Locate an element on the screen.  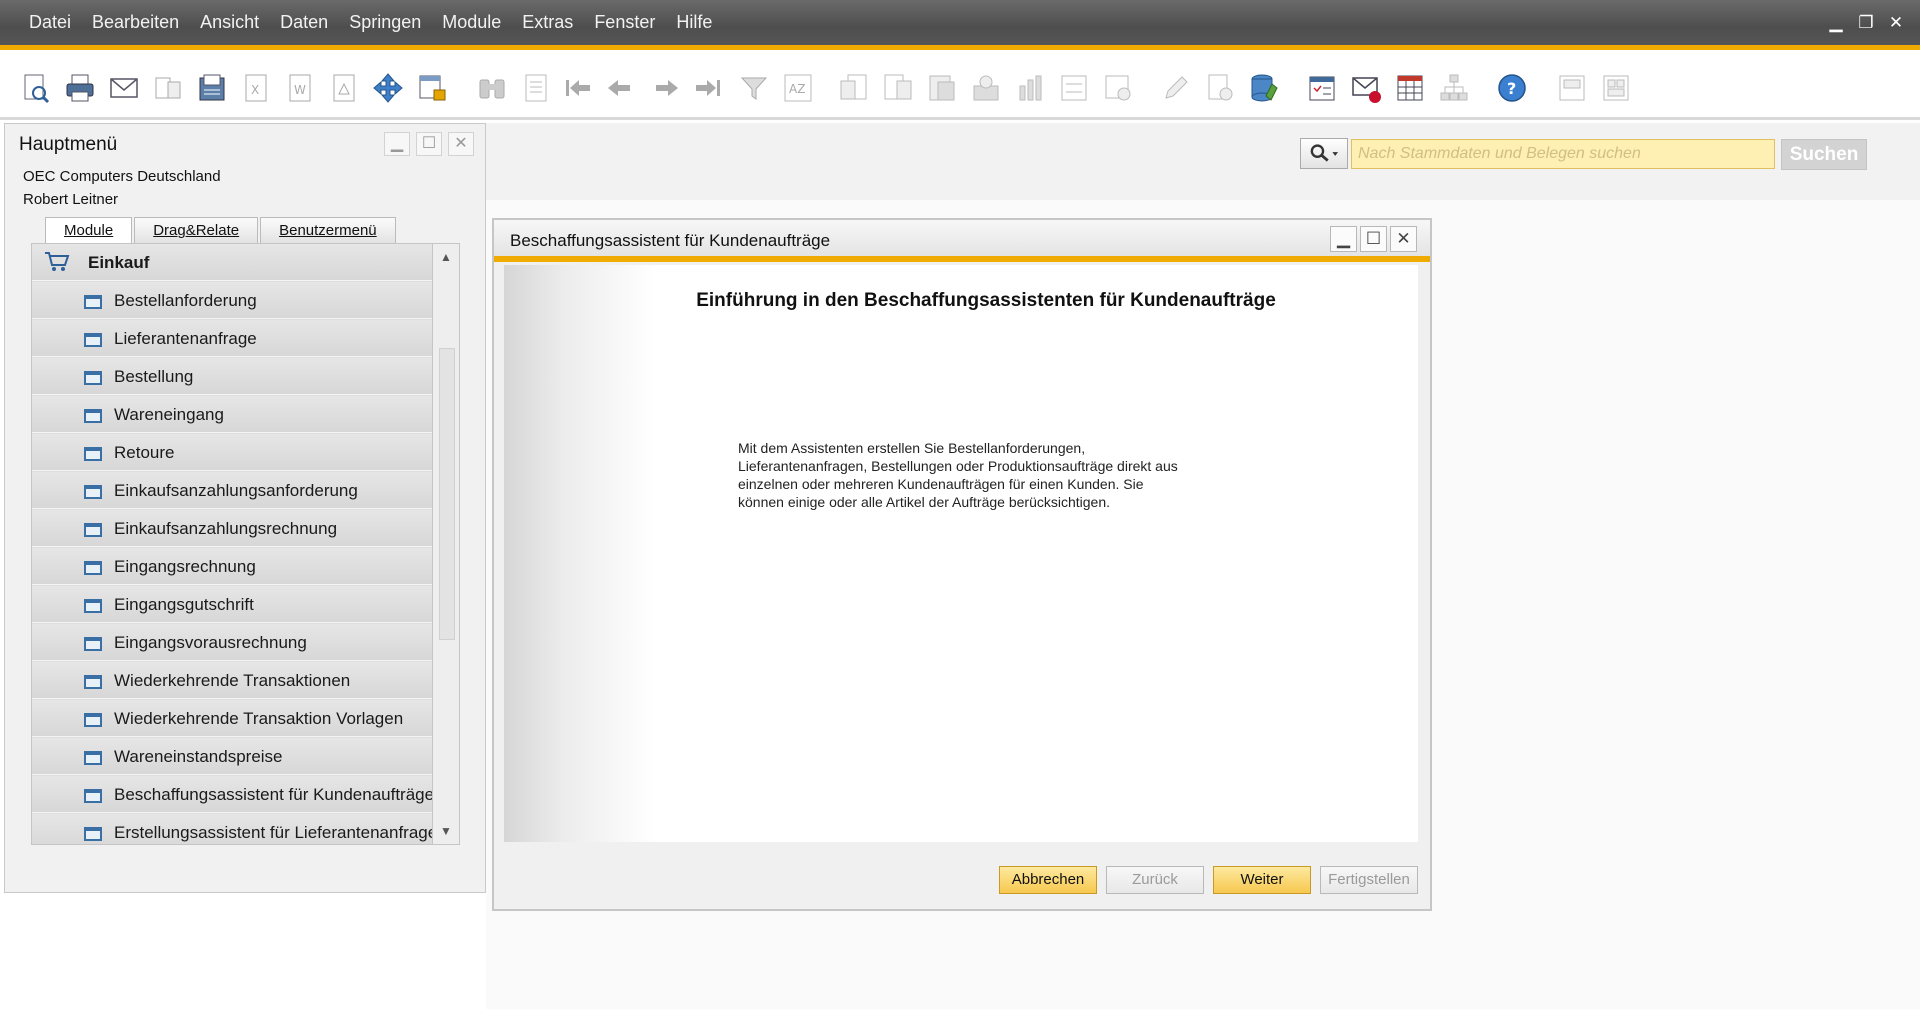
module-list-scrollbar: ▲ ▼ is located at coordinates (446, 544).